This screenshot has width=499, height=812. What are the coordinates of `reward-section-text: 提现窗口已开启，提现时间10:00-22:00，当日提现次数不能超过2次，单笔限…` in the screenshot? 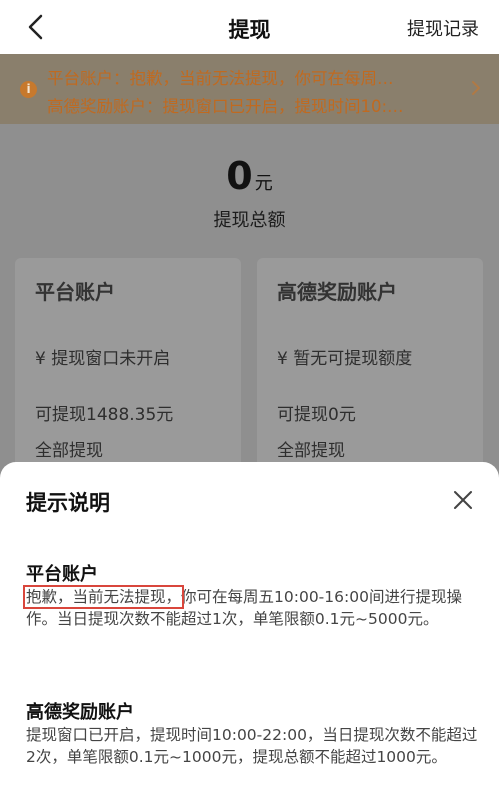 It's located at (252, 746).